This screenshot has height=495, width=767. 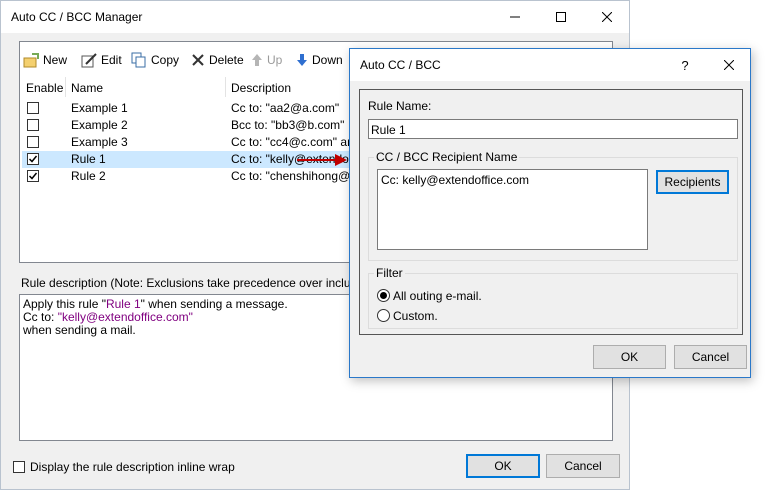 I want to click on new-label: New, so click(x=55, y=60).